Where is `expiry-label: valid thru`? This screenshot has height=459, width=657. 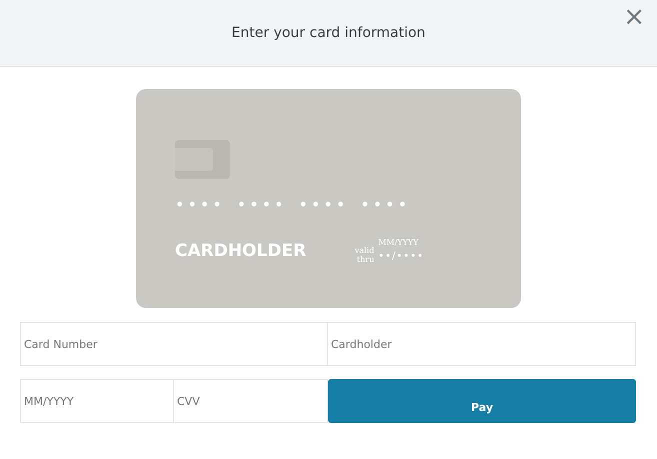
expiry-label: valid thru is located at coordinates (364, 255).